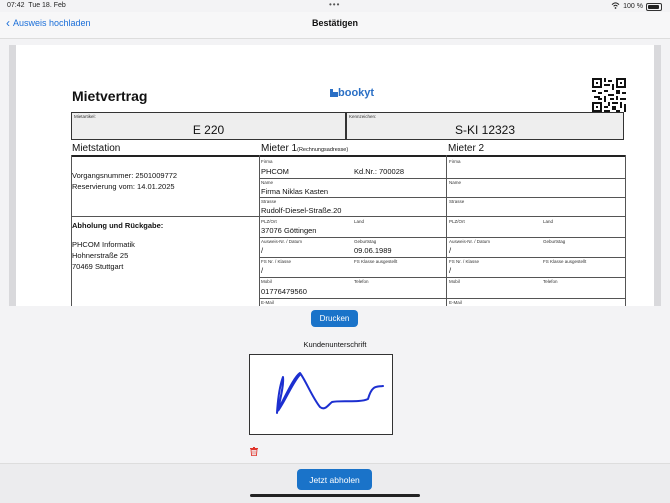 Image resolution: width=670 pixels, height=503 pixels. What do you see at coordinates (269, 201) in the screenshot?
I see `strasse-label: Strasse` at bounding box center [269, 201].